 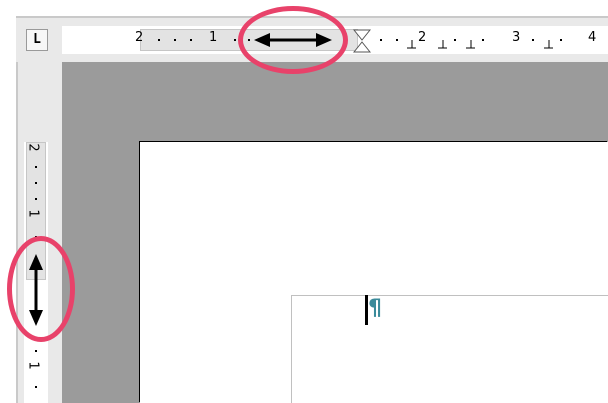 What do you see at coordinates (375, 308) in the screenshot?
I see `paragraph-mark: ¶` at bounding box center [375, 308].